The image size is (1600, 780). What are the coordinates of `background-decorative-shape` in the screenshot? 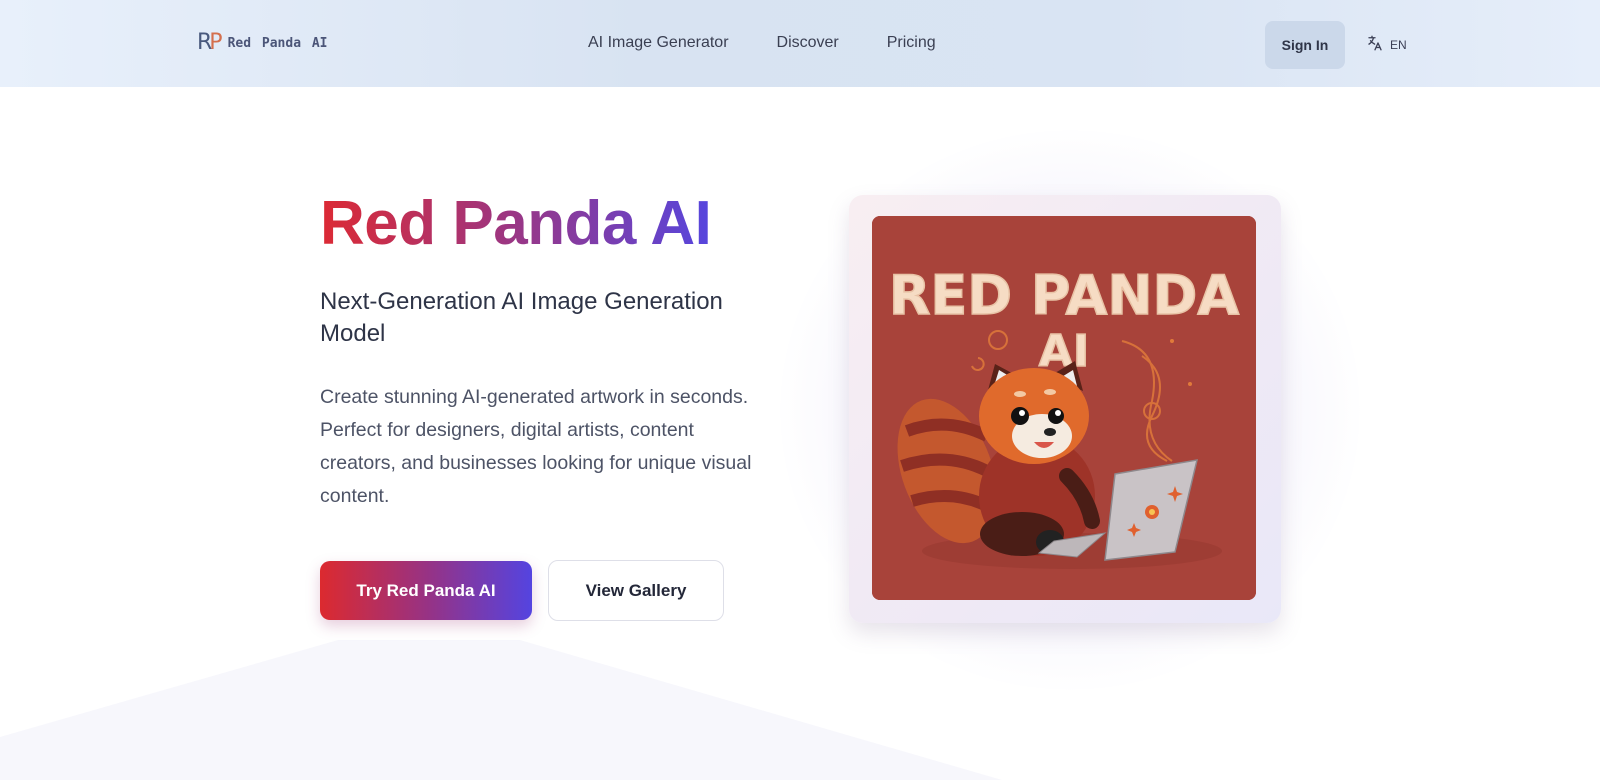 It's located at (501, 710).